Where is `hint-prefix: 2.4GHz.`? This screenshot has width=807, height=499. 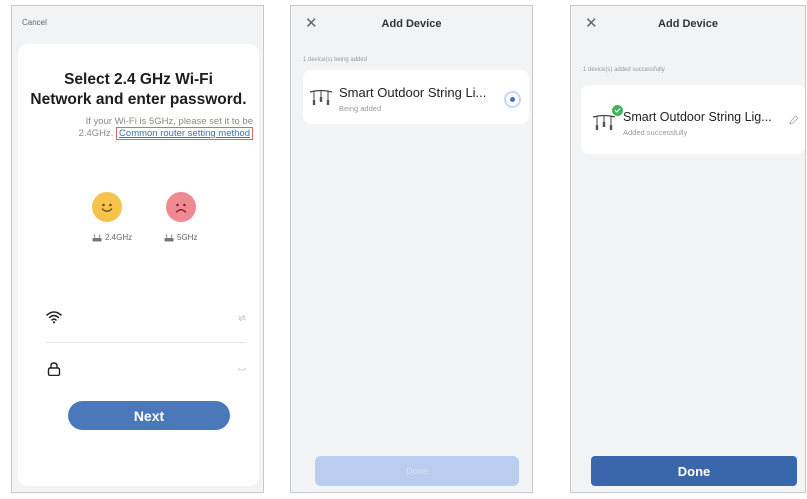 hint-prefix: 2.4GHz. is located at coordinates (96, 133).